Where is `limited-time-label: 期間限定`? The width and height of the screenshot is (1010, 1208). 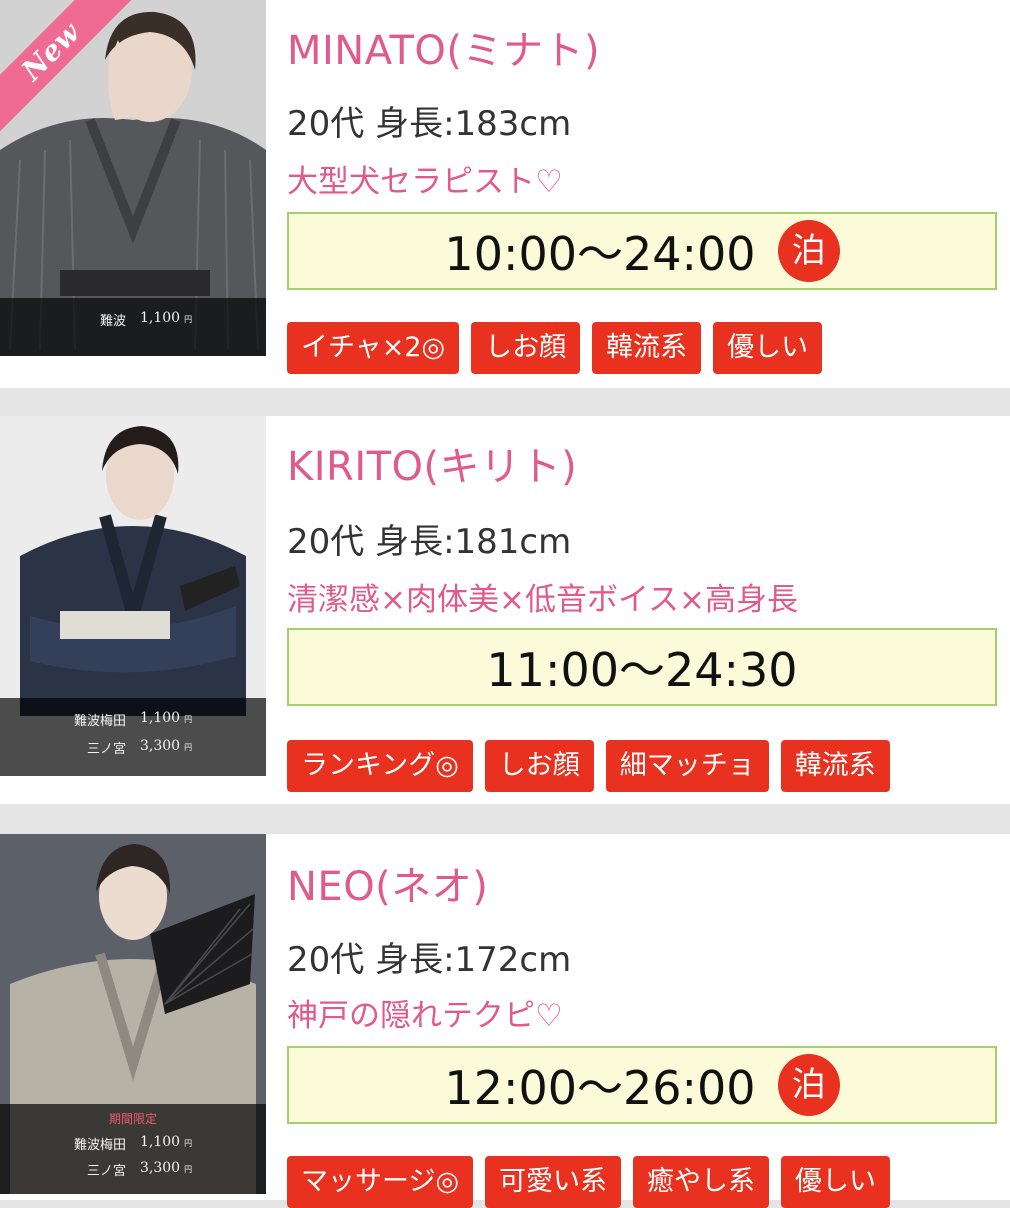
limited-time-label: 期間限定 is located at coordinates (132, 1119).